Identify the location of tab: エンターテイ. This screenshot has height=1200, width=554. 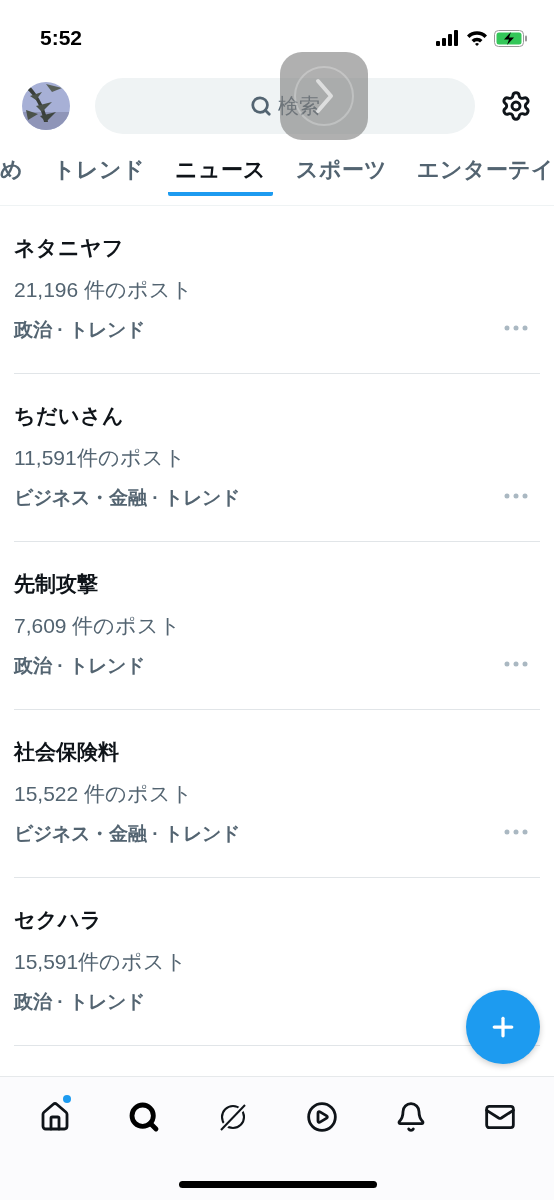
(482, 172).